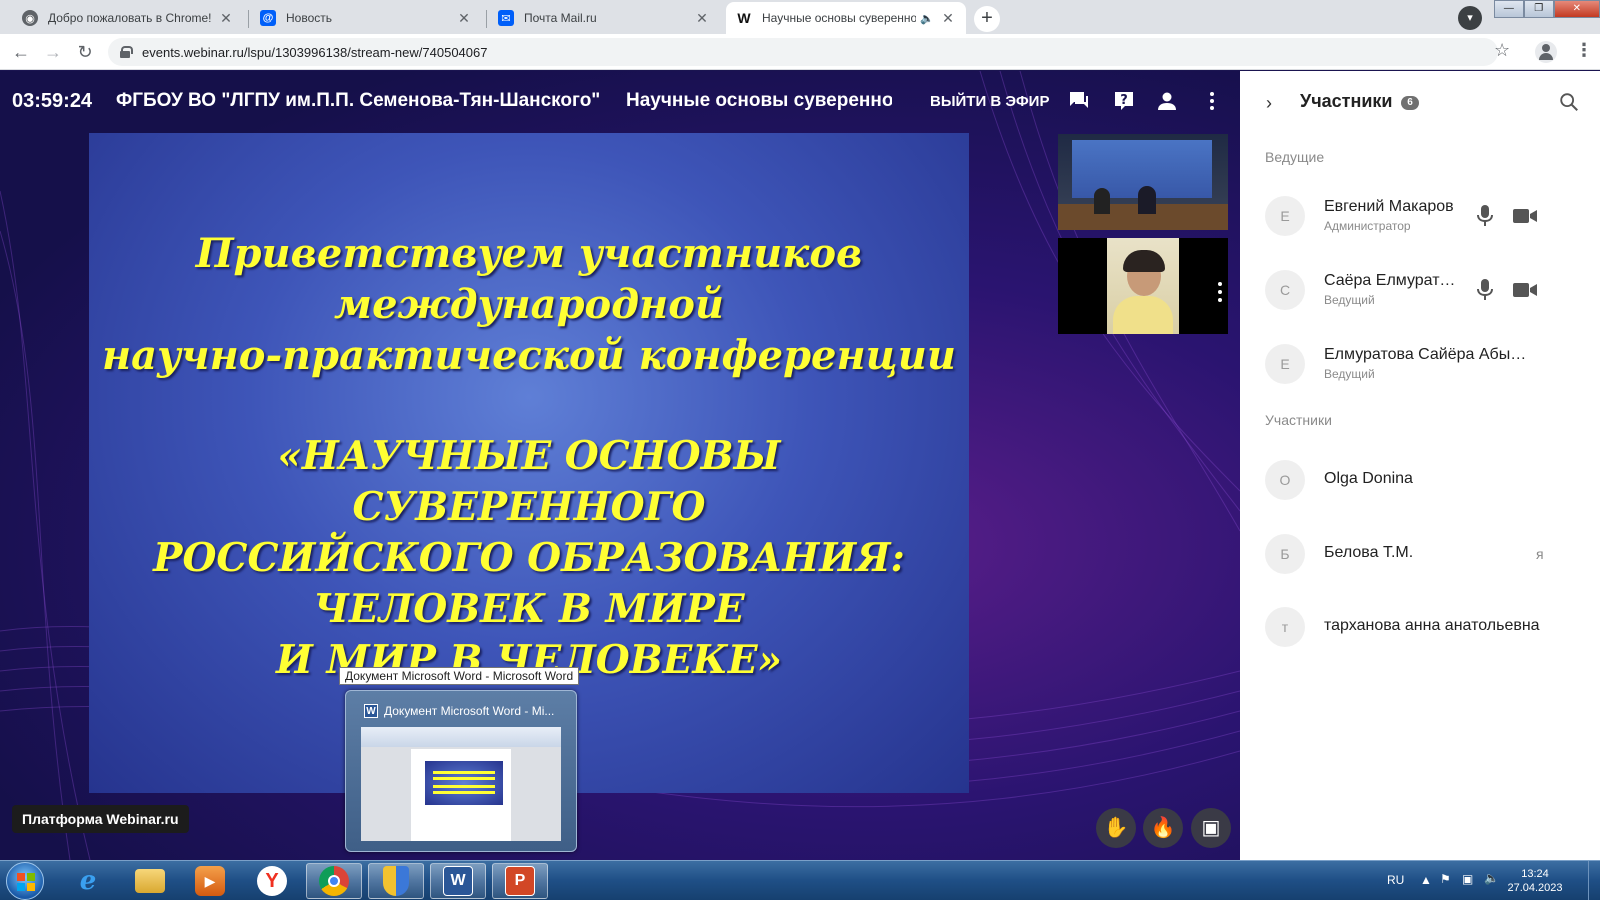 The height and width of the screenshot is (900, 1600). What do you see at coordinates (1211, 828) in the screenshot?
I see `picture-in-picture-icon: ▣` at bounding box center [1211, 828].